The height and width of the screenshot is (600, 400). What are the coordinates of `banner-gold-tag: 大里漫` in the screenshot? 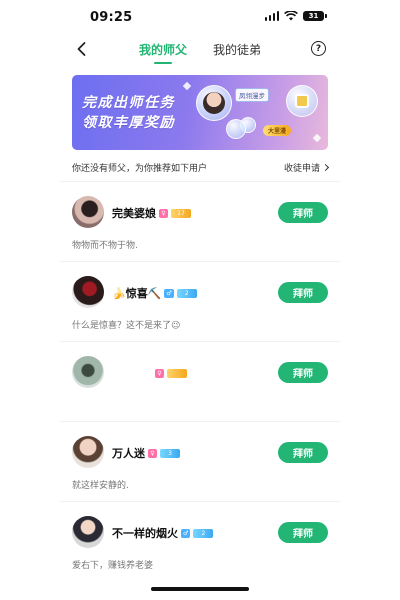 It's located at (277, 130).